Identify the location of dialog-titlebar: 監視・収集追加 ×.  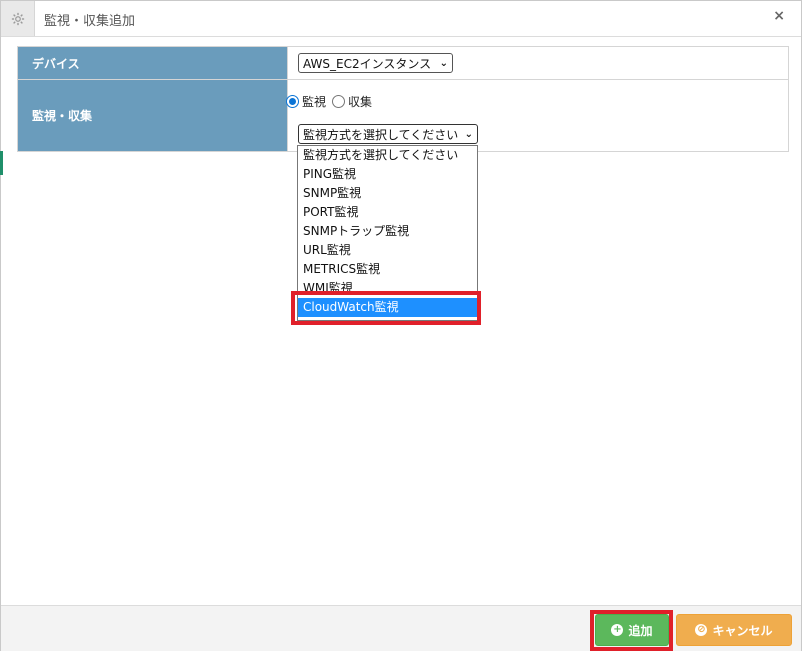
(401, 19).